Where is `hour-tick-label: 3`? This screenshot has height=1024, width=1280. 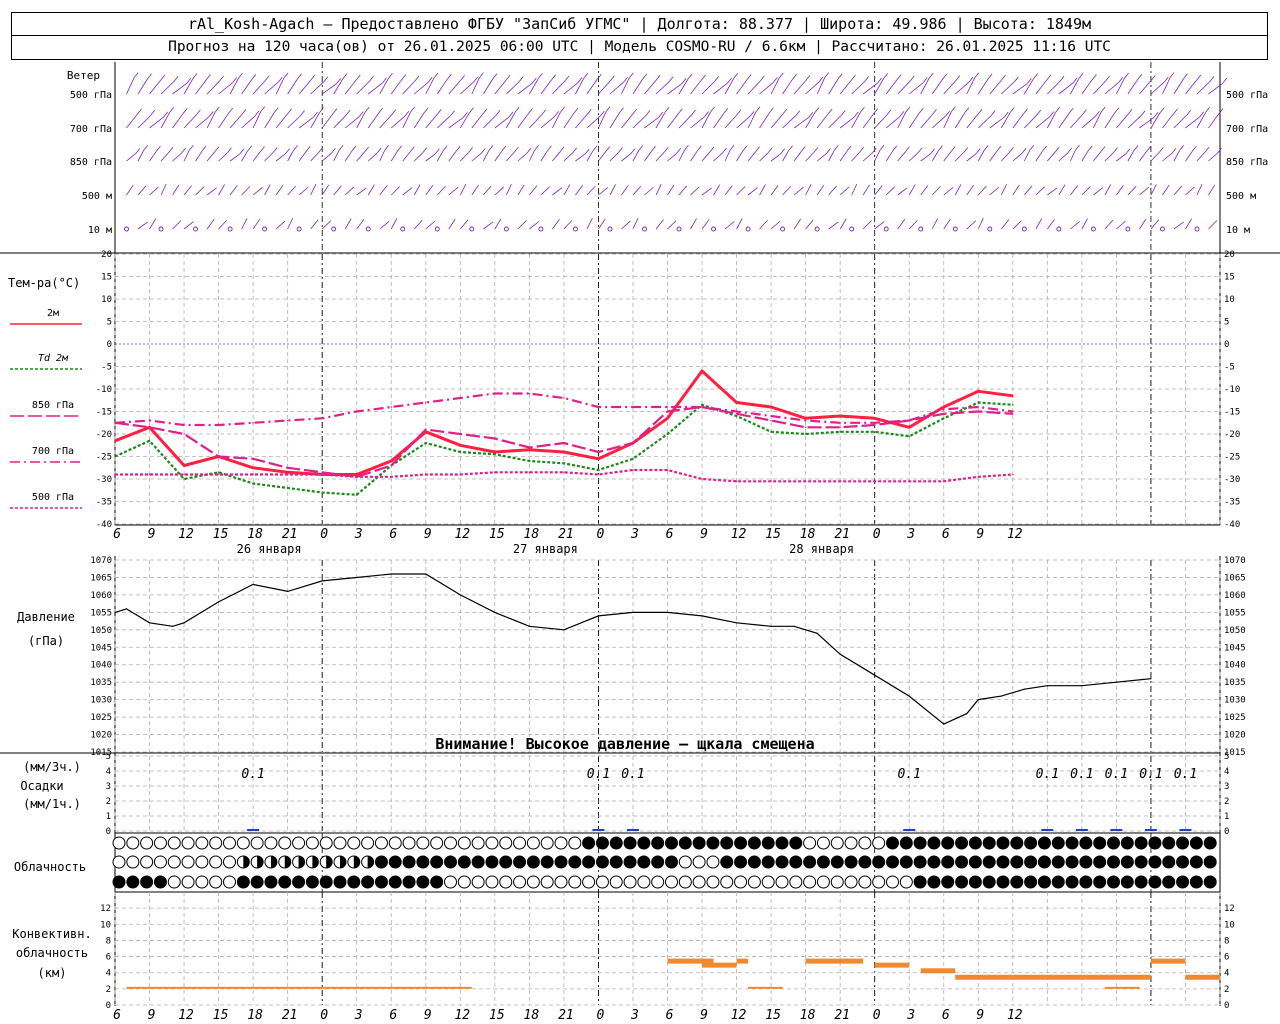
hour-tick-label: 3 is located at coordinates (358, 1015).